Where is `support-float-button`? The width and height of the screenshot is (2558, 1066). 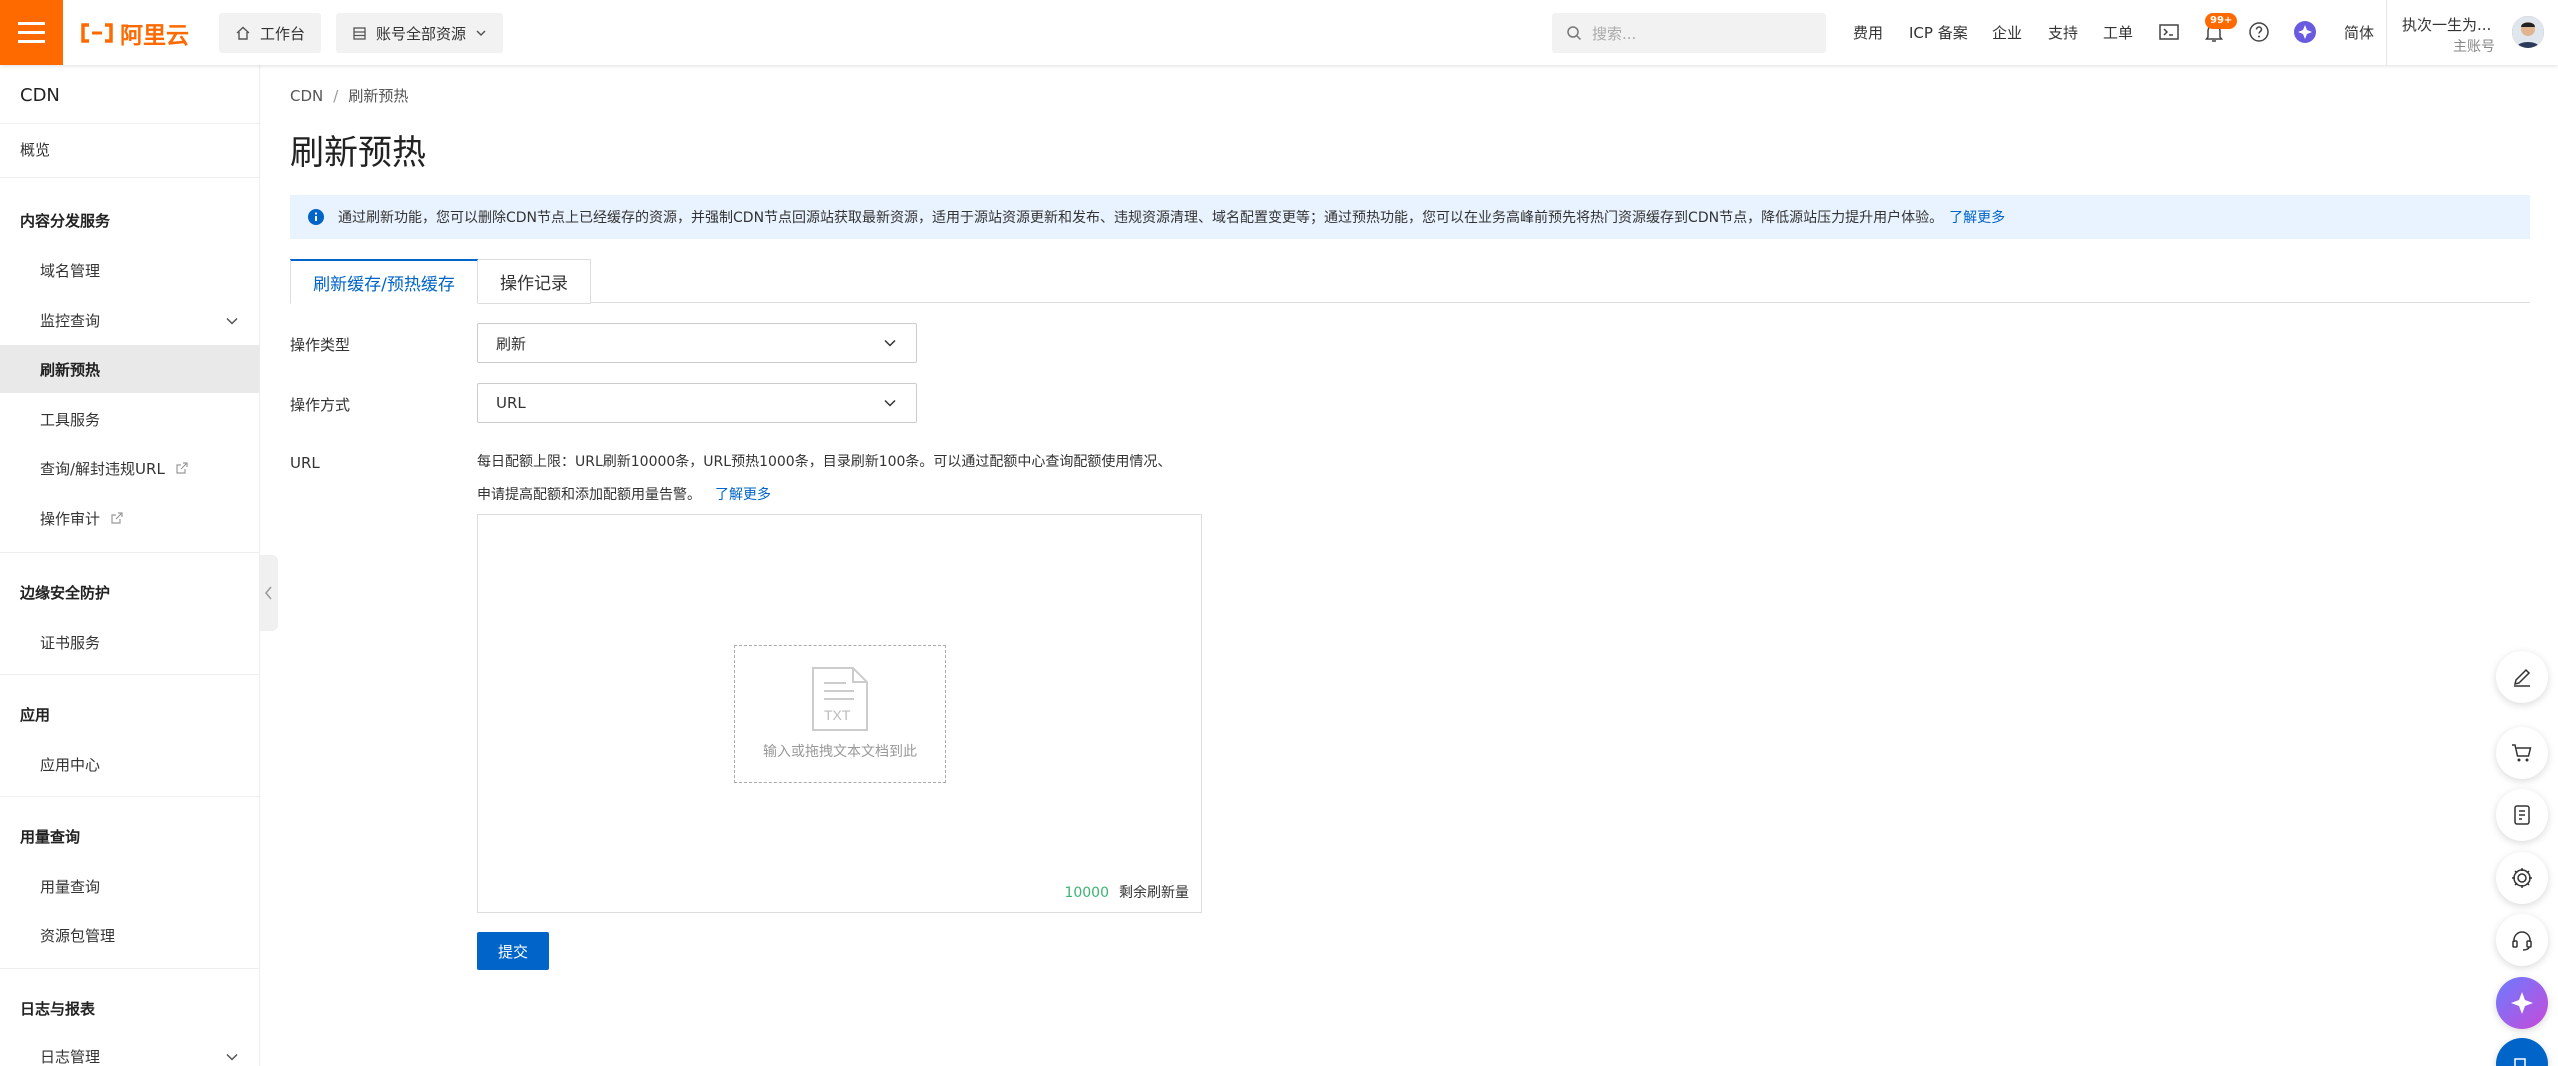 support-float-button is located at coordinates (2522, 940).